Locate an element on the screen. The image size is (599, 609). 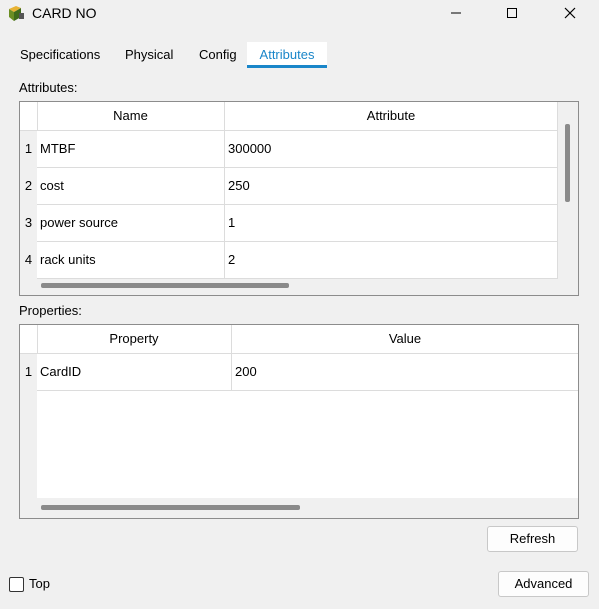
tab-physical: Physical is located at coordinates (149, 55).